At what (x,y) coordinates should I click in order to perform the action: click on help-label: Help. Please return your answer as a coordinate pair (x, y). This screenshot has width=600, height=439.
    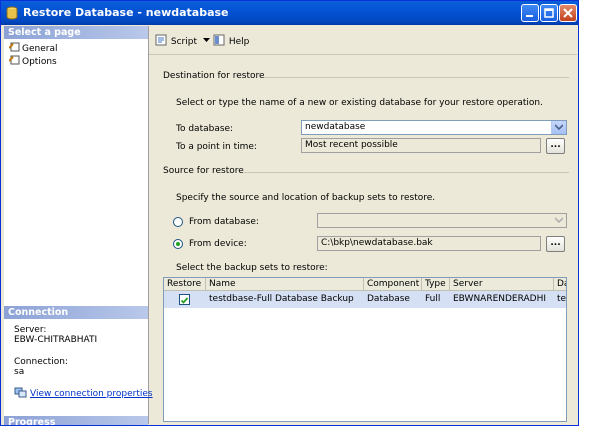
    Looking at the image, I should click on (239, 42).